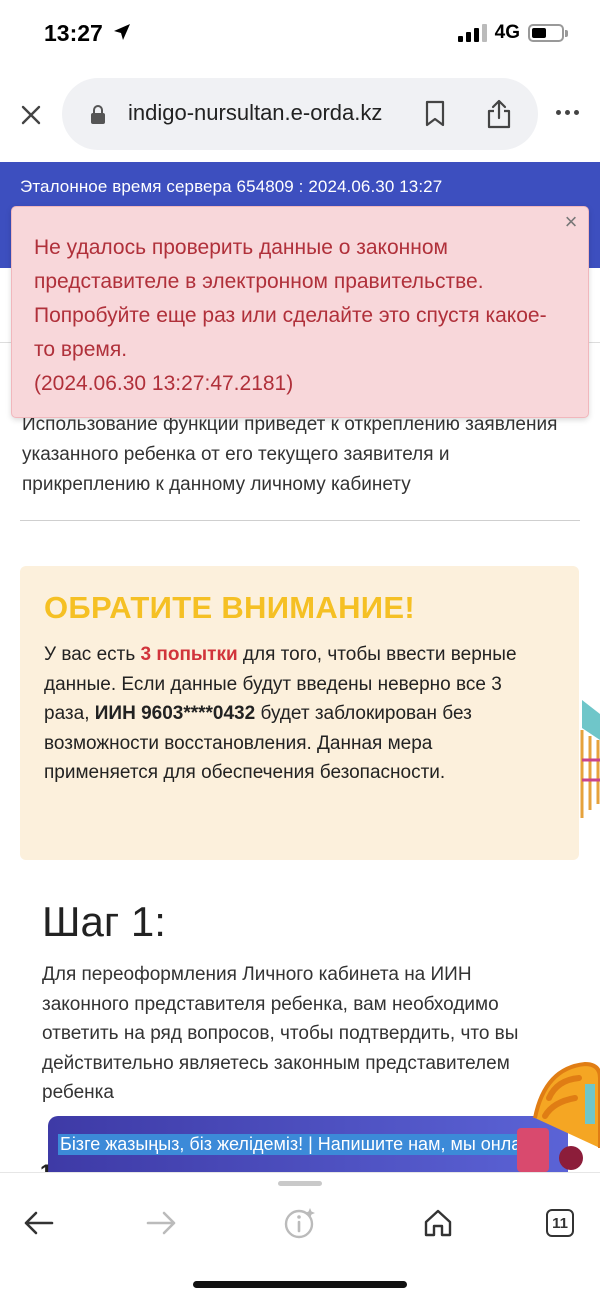  What do you see at coordinates (499, 114) in the screenshot?
I see `share-icon` at bounding box center [499, 114].